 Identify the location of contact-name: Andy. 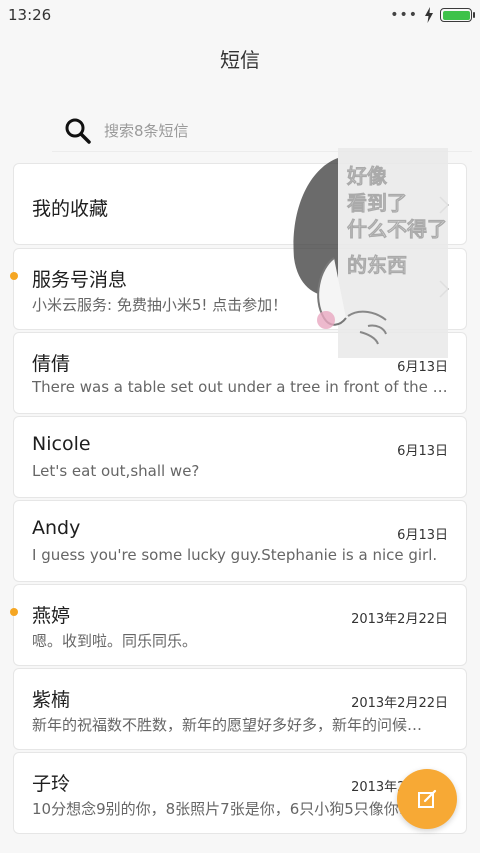
(56, 528).